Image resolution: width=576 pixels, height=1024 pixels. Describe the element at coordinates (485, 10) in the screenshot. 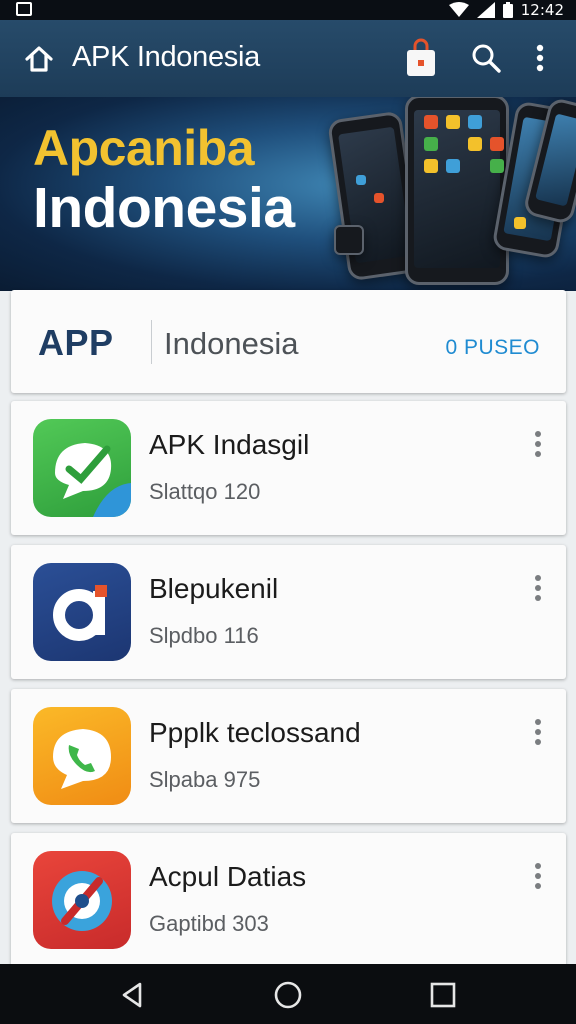

I see `signal-icon` at that location.